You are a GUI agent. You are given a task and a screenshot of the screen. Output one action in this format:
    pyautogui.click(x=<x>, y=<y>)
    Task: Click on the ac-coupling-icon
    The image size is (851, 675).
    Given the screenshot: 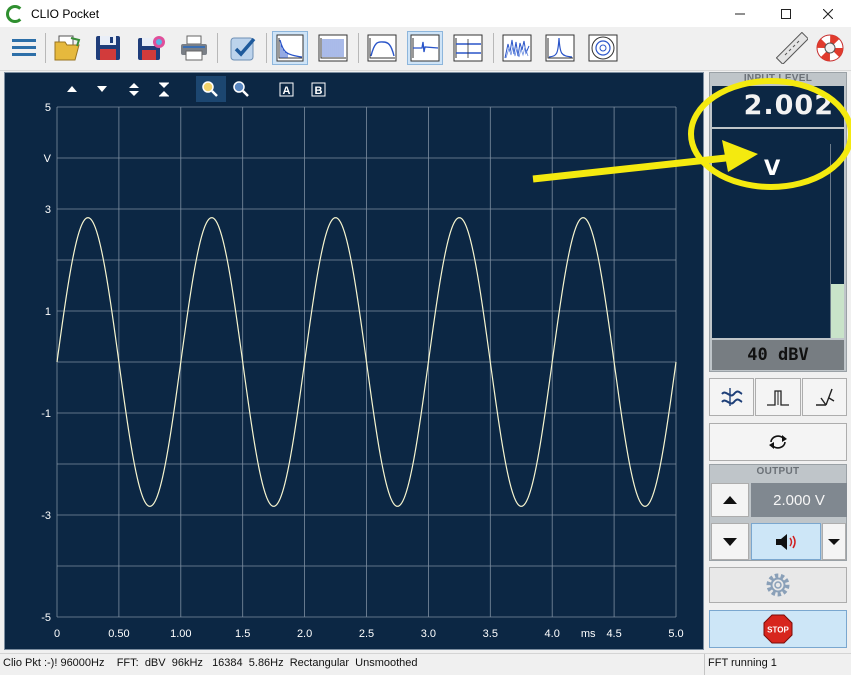 What is the action you would take?
    pyautogui.click(x=731, y=397)
    